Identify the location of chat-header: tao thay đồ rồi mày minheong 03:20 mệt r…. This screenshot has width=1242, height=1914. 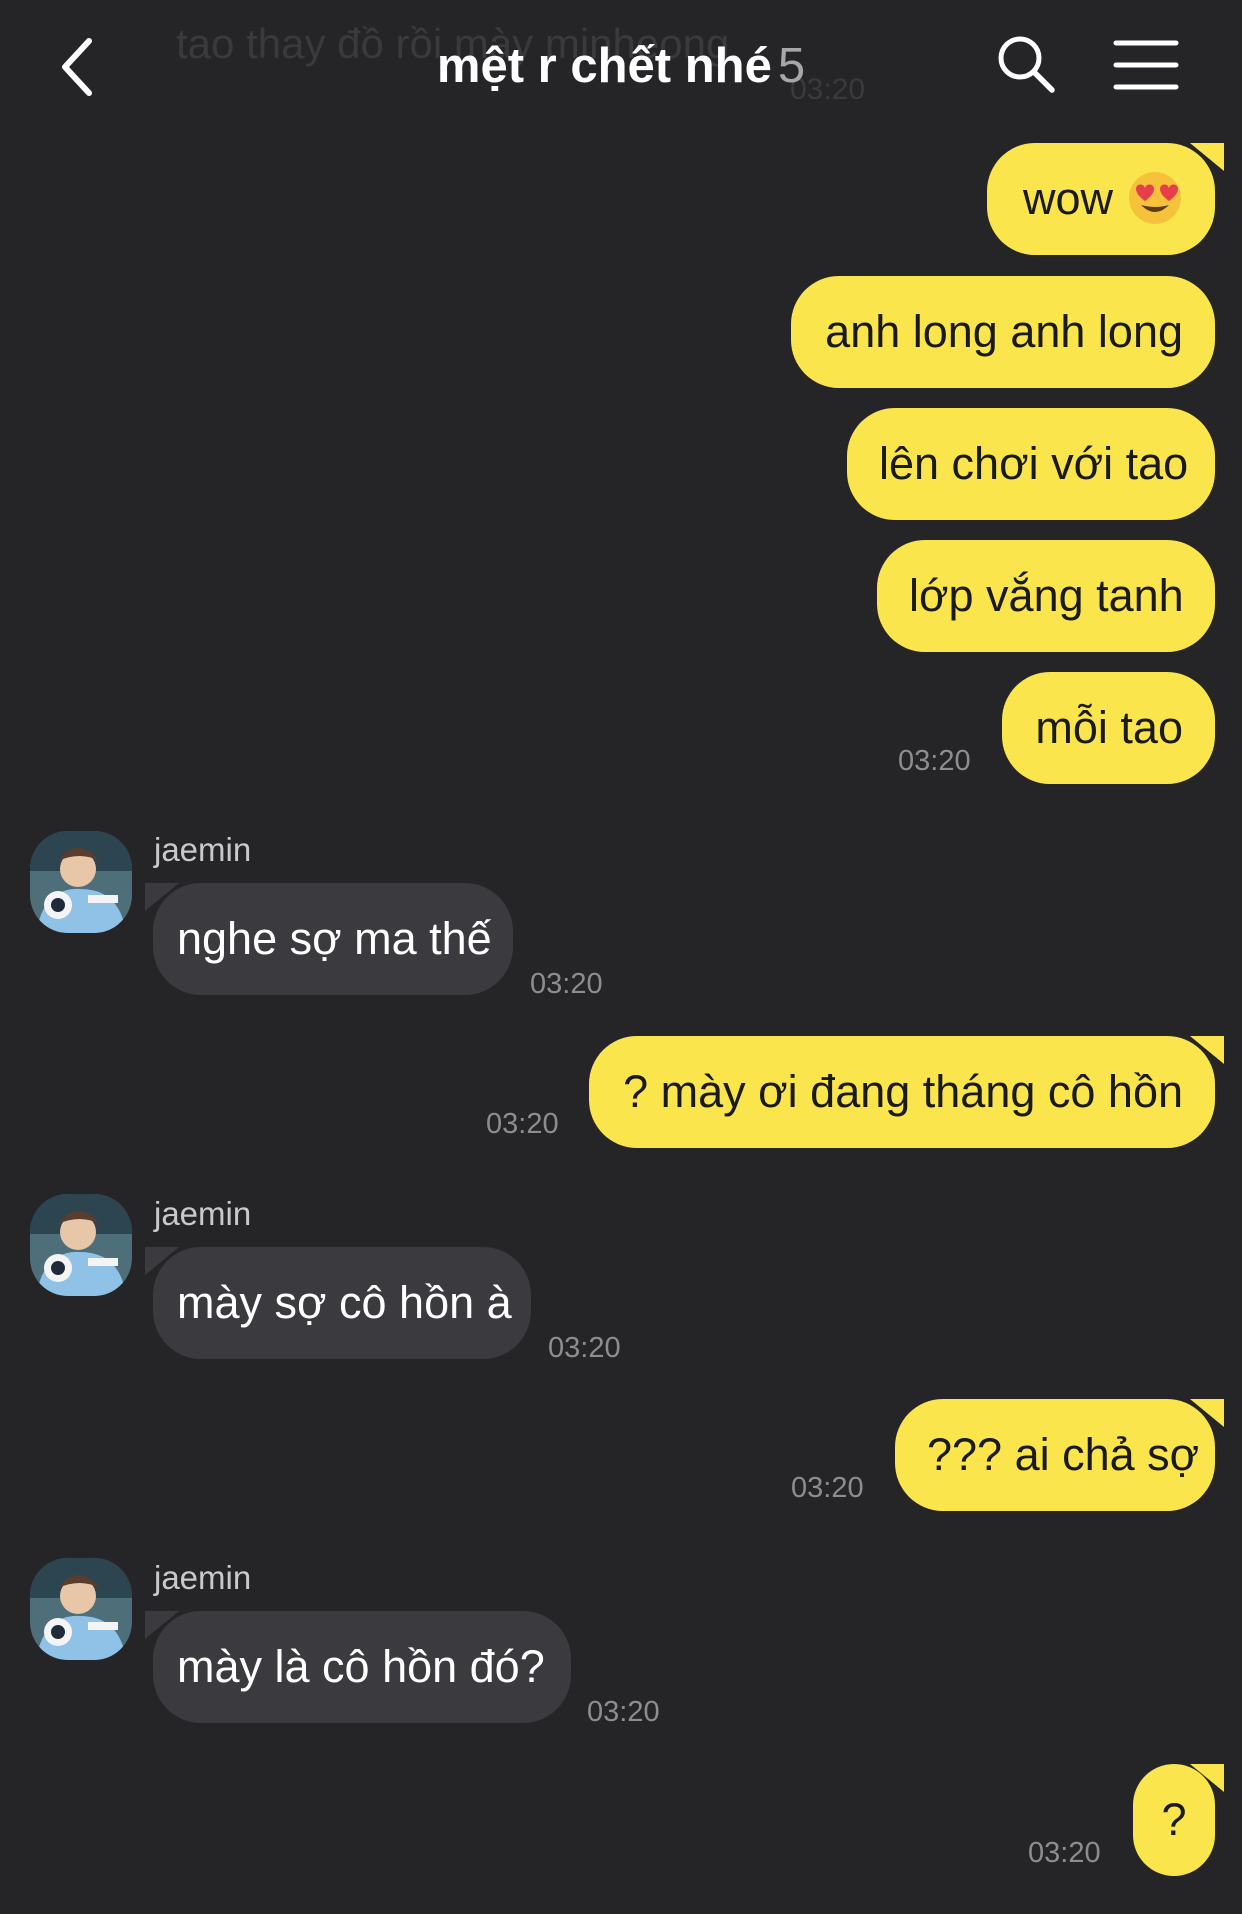
(621, 67).